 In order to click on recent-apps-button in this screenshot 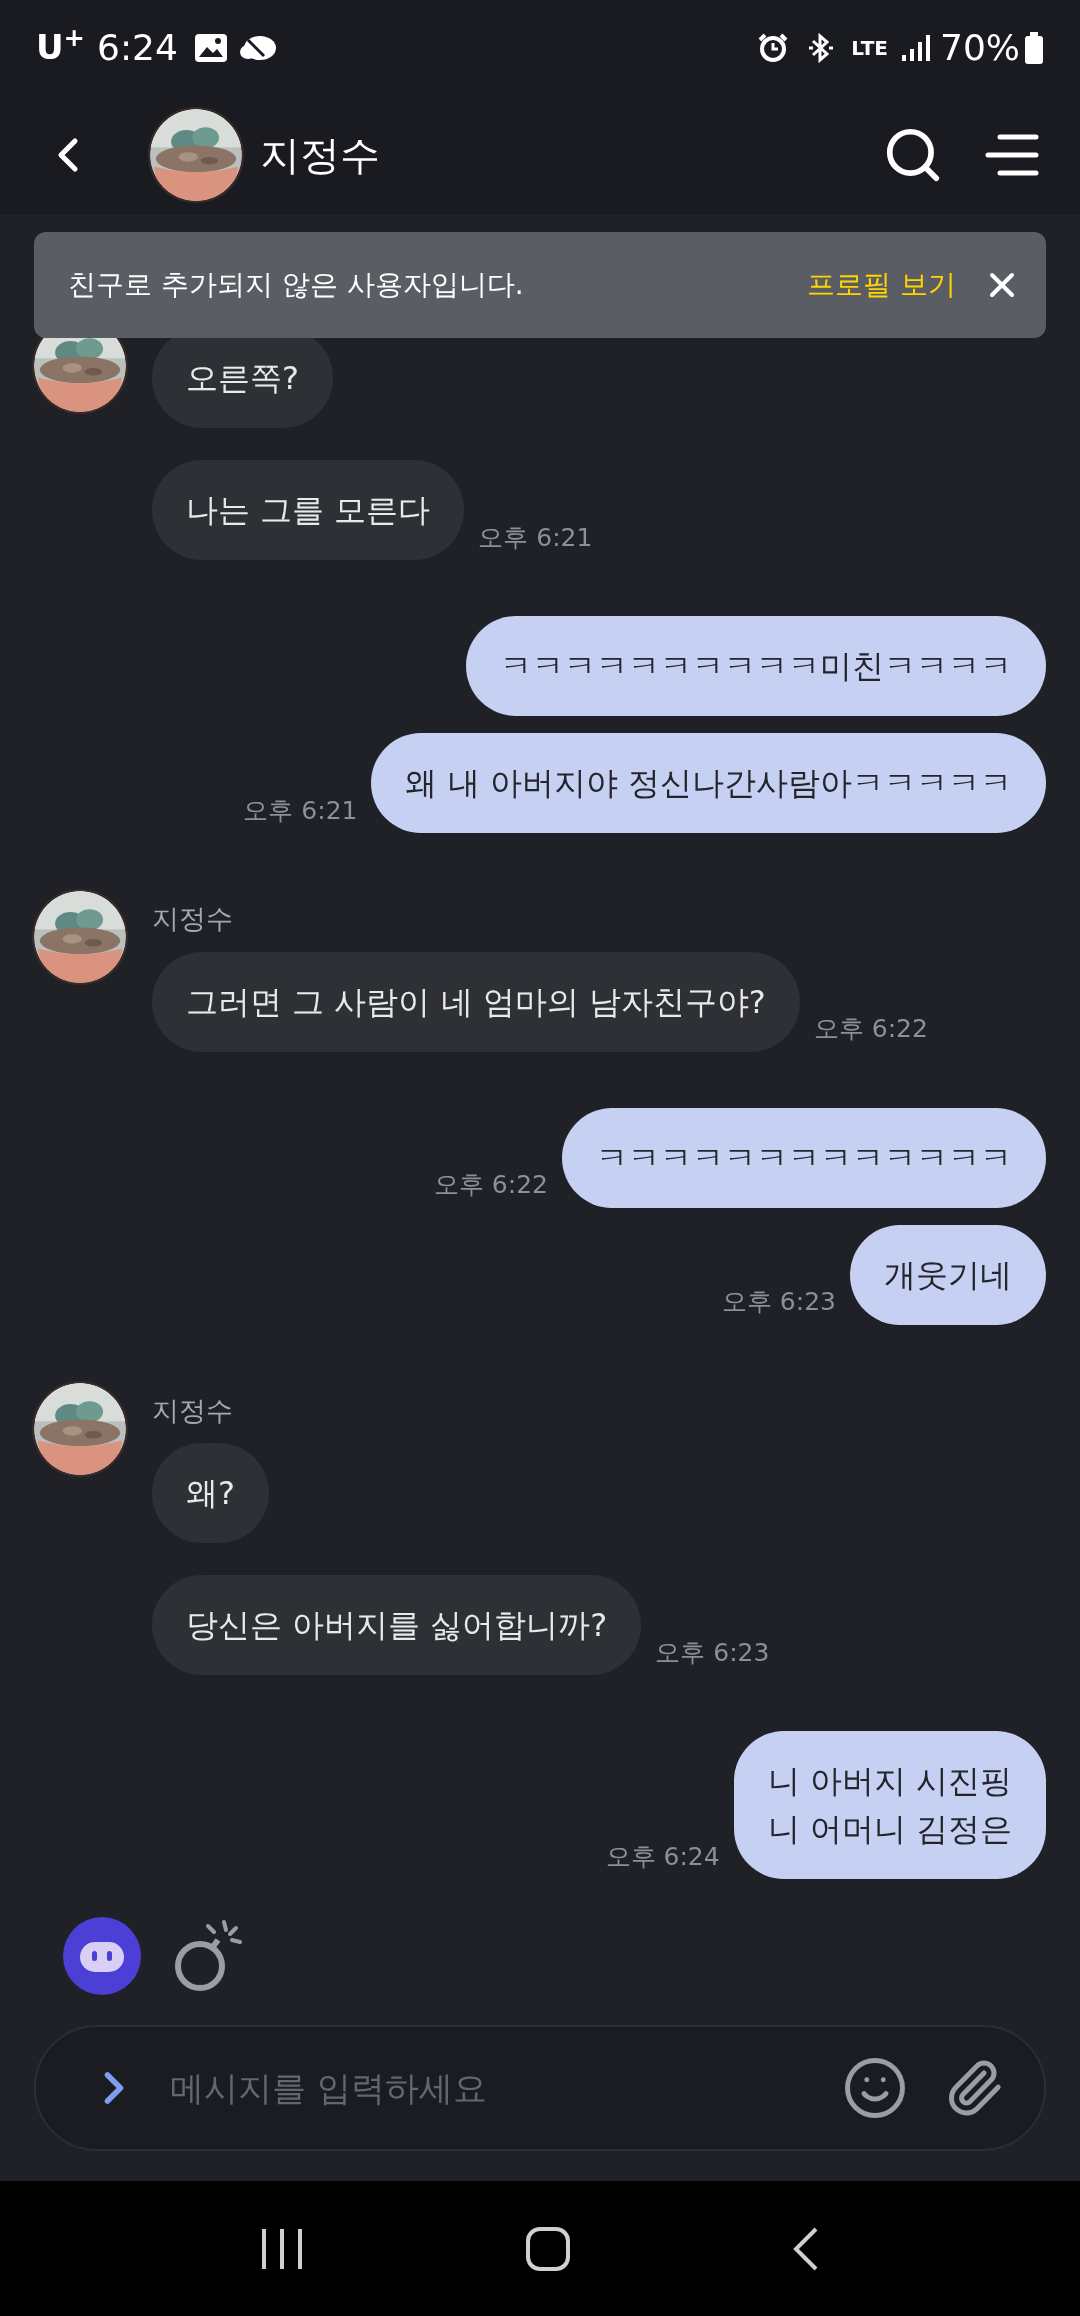, I will do `click(282, 2248)`.